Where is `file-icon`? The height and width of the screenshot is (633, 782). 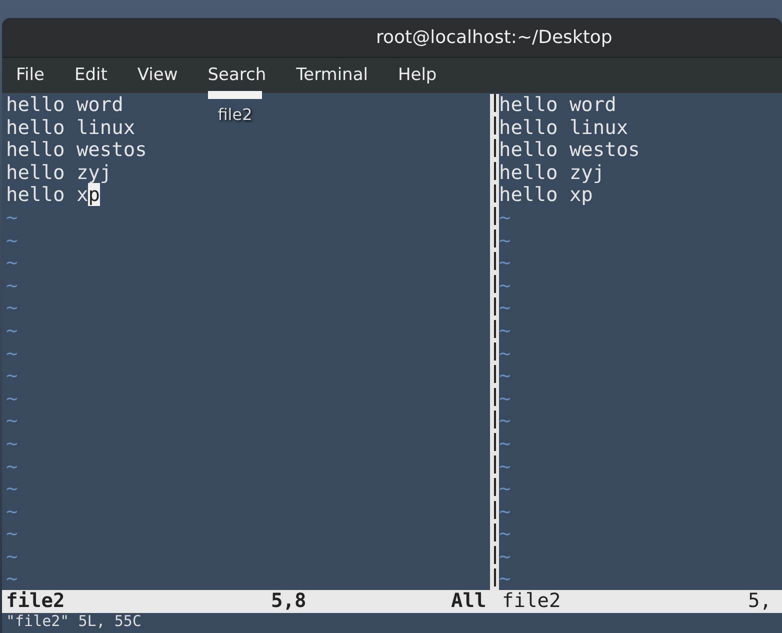
file-icon is located at coordinates (235, 95).